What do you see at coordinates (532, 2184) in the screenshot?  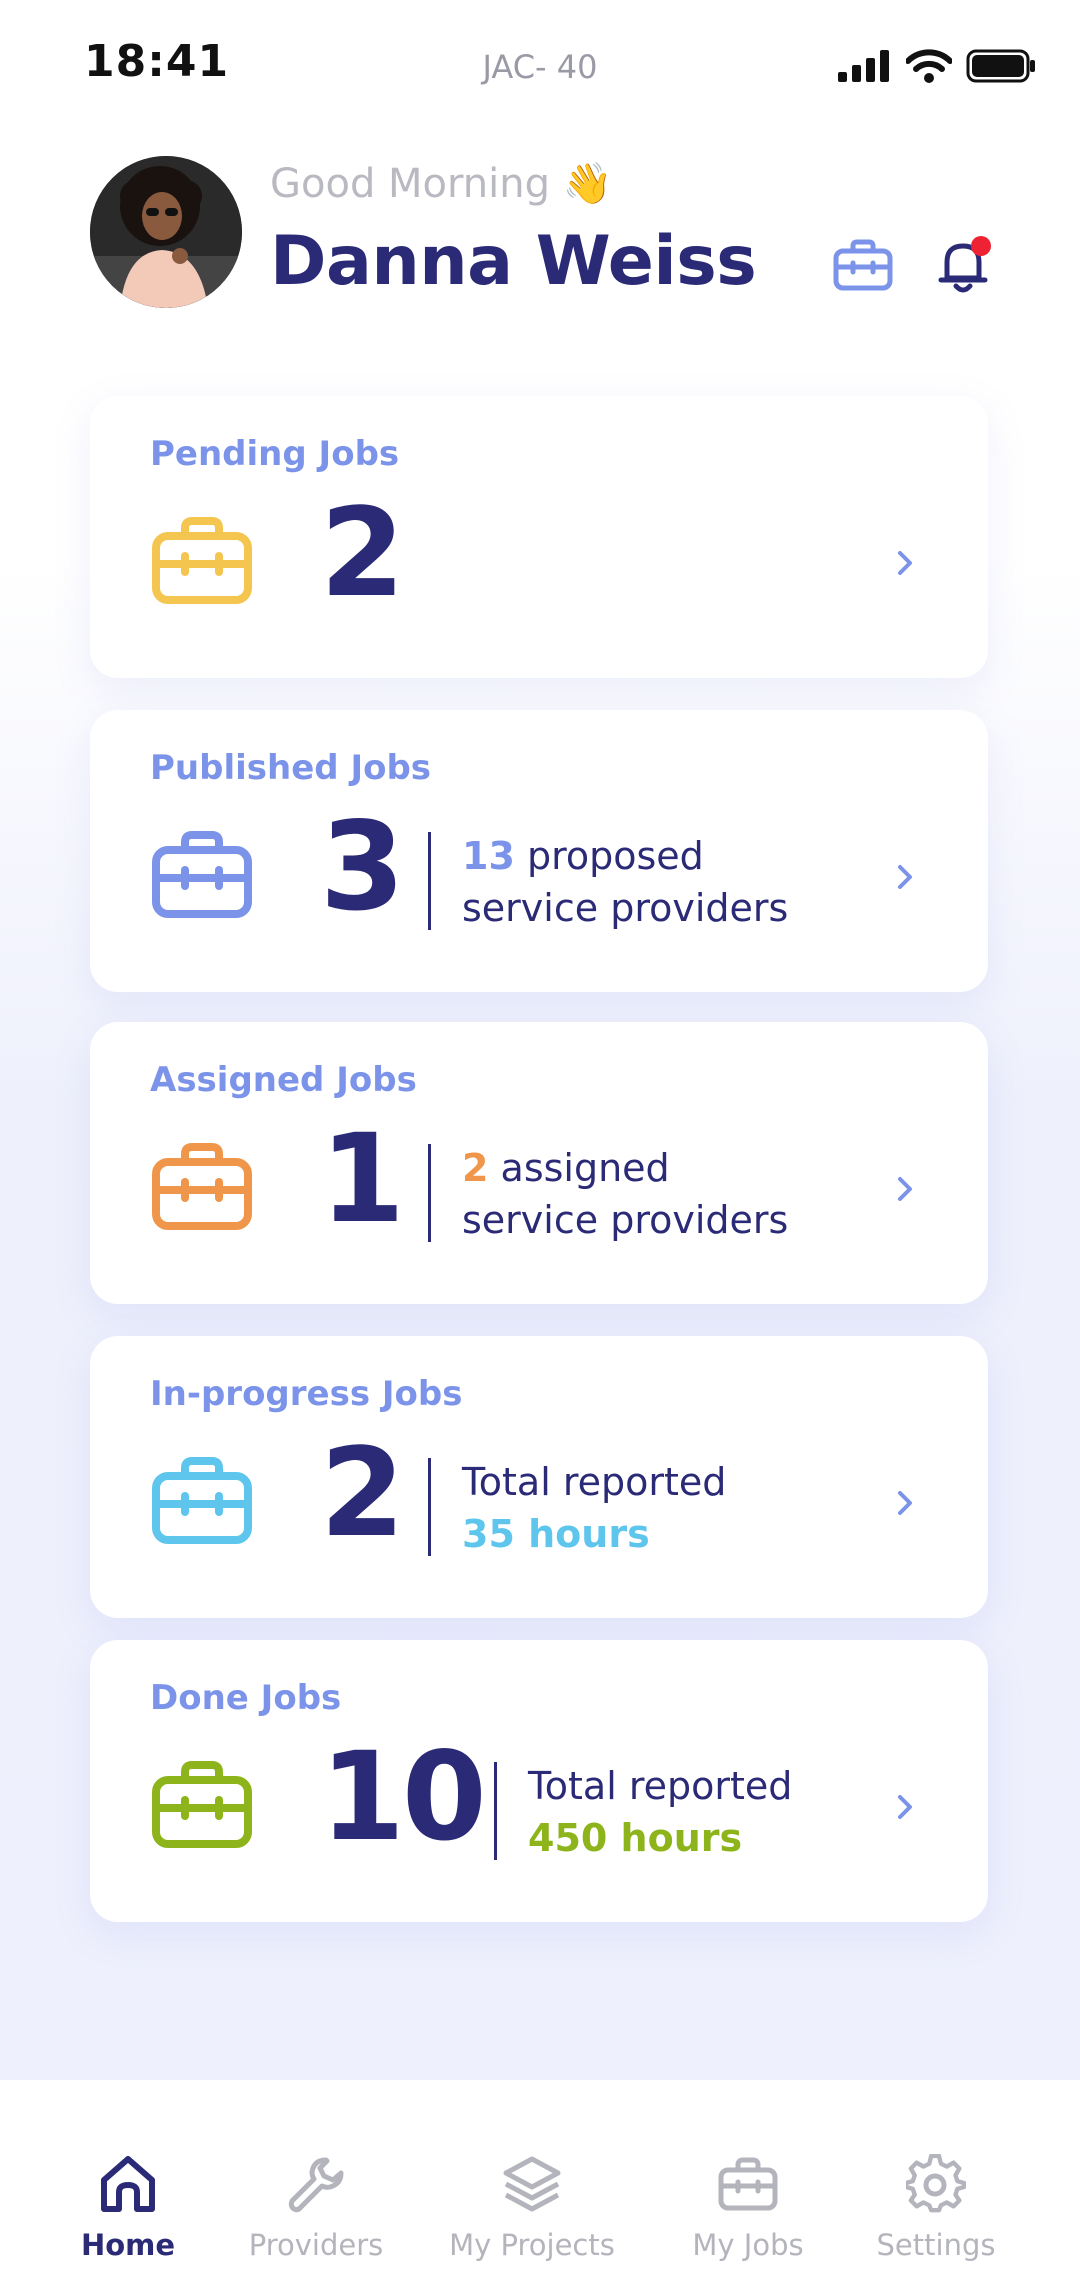 I see `layers-icon` at bounding box center [532, 2184].